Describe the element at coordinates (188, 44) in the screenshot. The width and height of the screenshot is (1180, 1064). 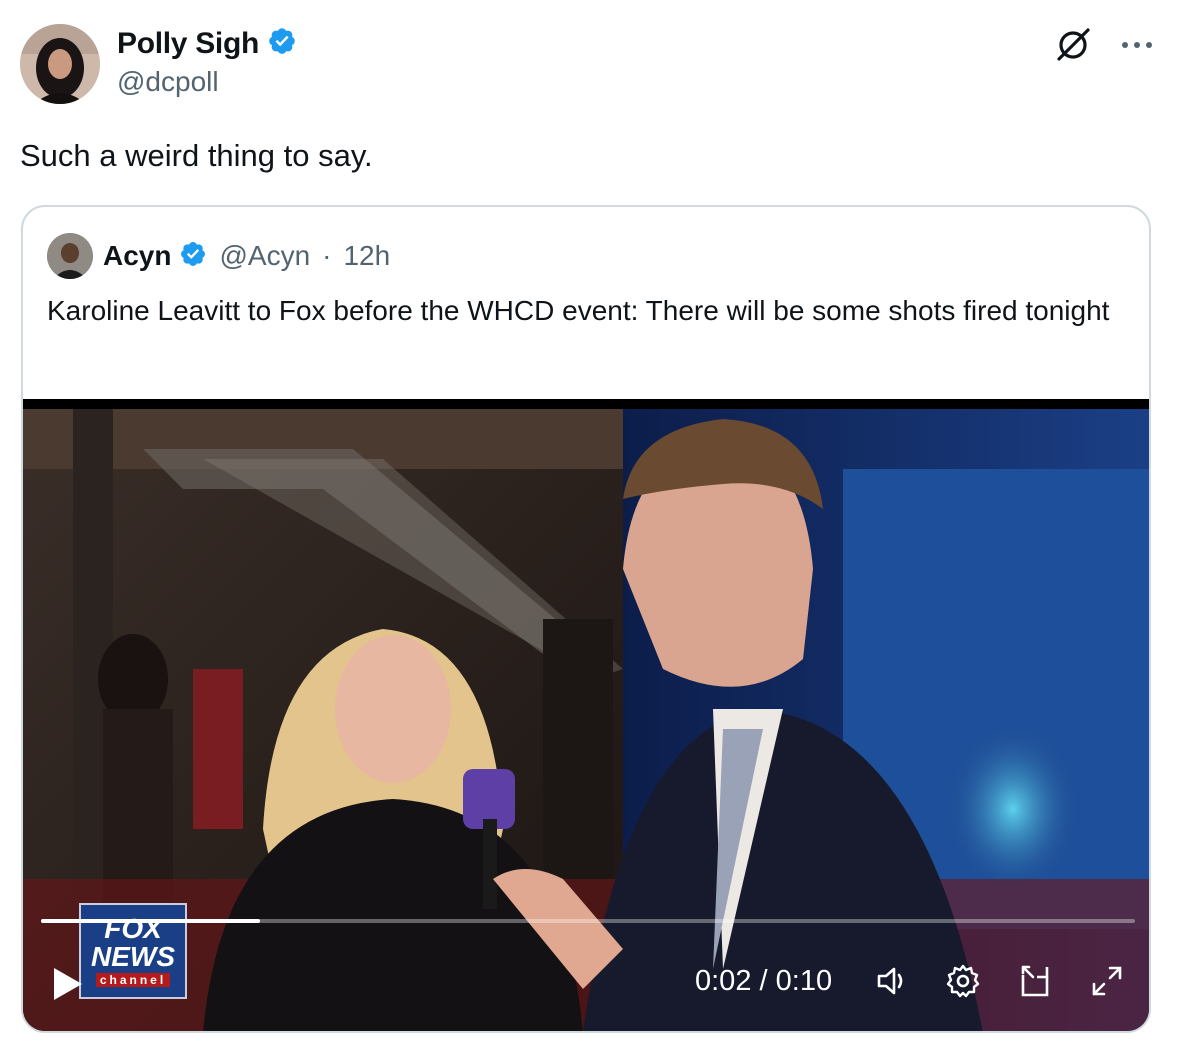
I see `author-name: Polly Sigh` at that location.